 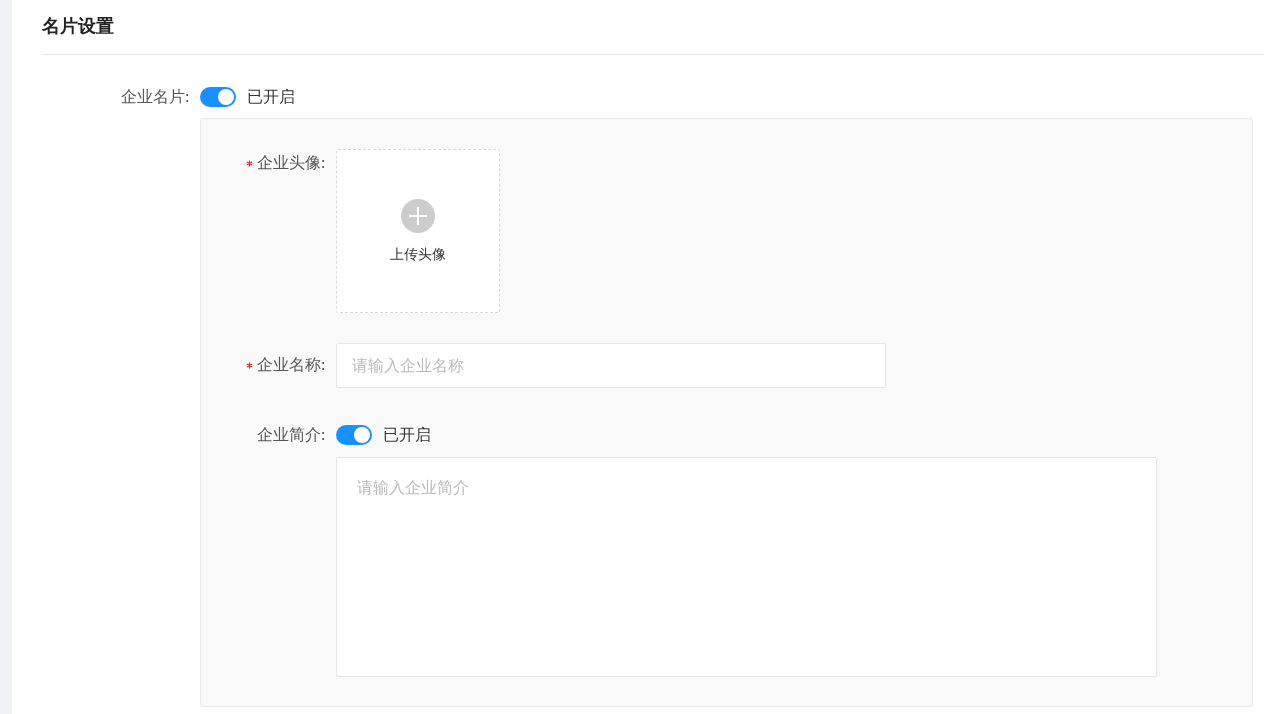 I want to click on field-label: 企业头像:, so click(x=291, y=163).